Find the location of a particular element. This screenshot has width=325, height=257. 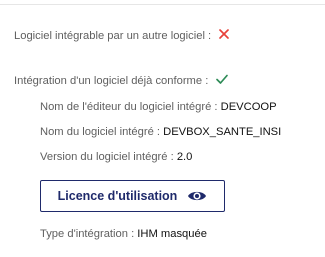

licence-button: Licence d'utilisation is located at coordinates (132, 196).